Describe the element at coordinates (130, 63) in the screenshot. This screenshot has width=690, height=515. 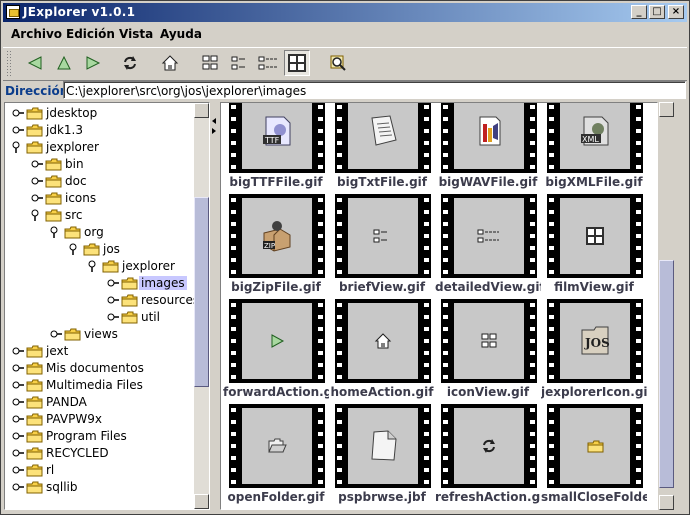
I see `refresh-button` at that location.